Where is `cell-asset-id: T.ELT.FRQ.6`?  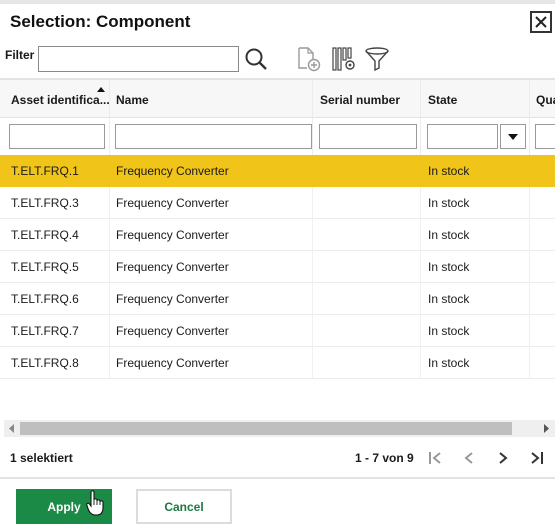 cell-asset-id: T.ELT.FRQ.6 is located at coordinates (55, 299).